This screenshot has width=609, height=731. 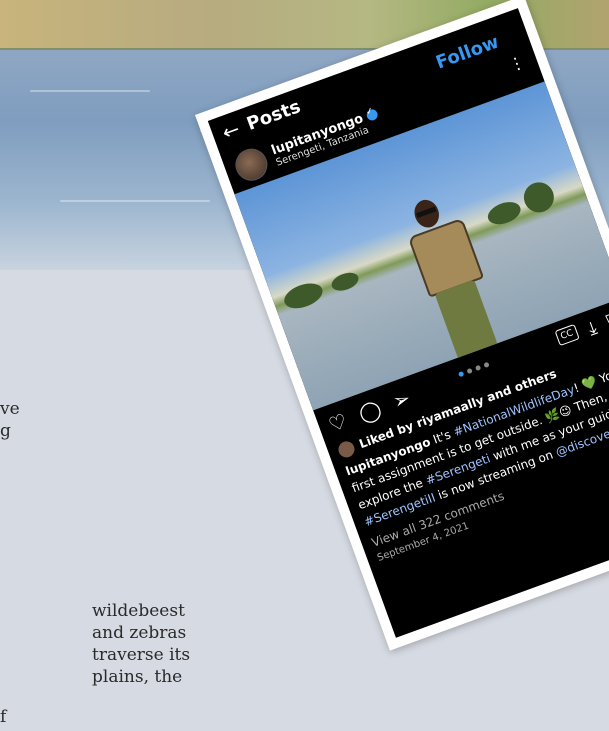 What do you see at coordinates (139, 633) in the screenshot?
I see `article-line: and zebras` at bounding box center [139, 633].